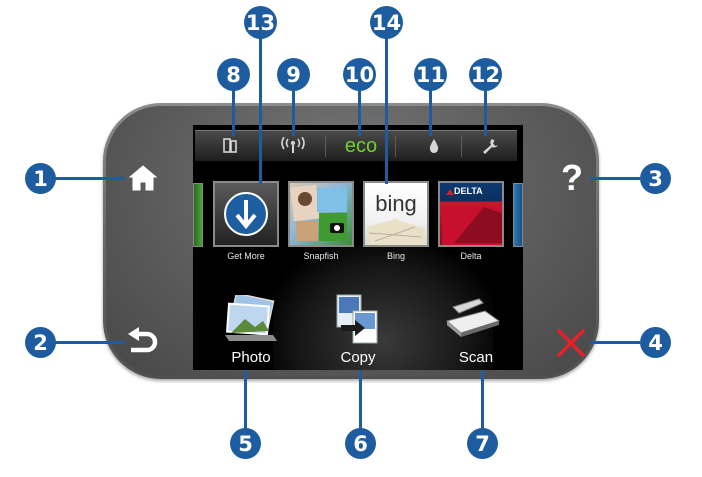 This screenshot has height=477, width=702. Describe the element at coordinates (471, 256) in the screenshot. I see `app-label: Delta` at that location.